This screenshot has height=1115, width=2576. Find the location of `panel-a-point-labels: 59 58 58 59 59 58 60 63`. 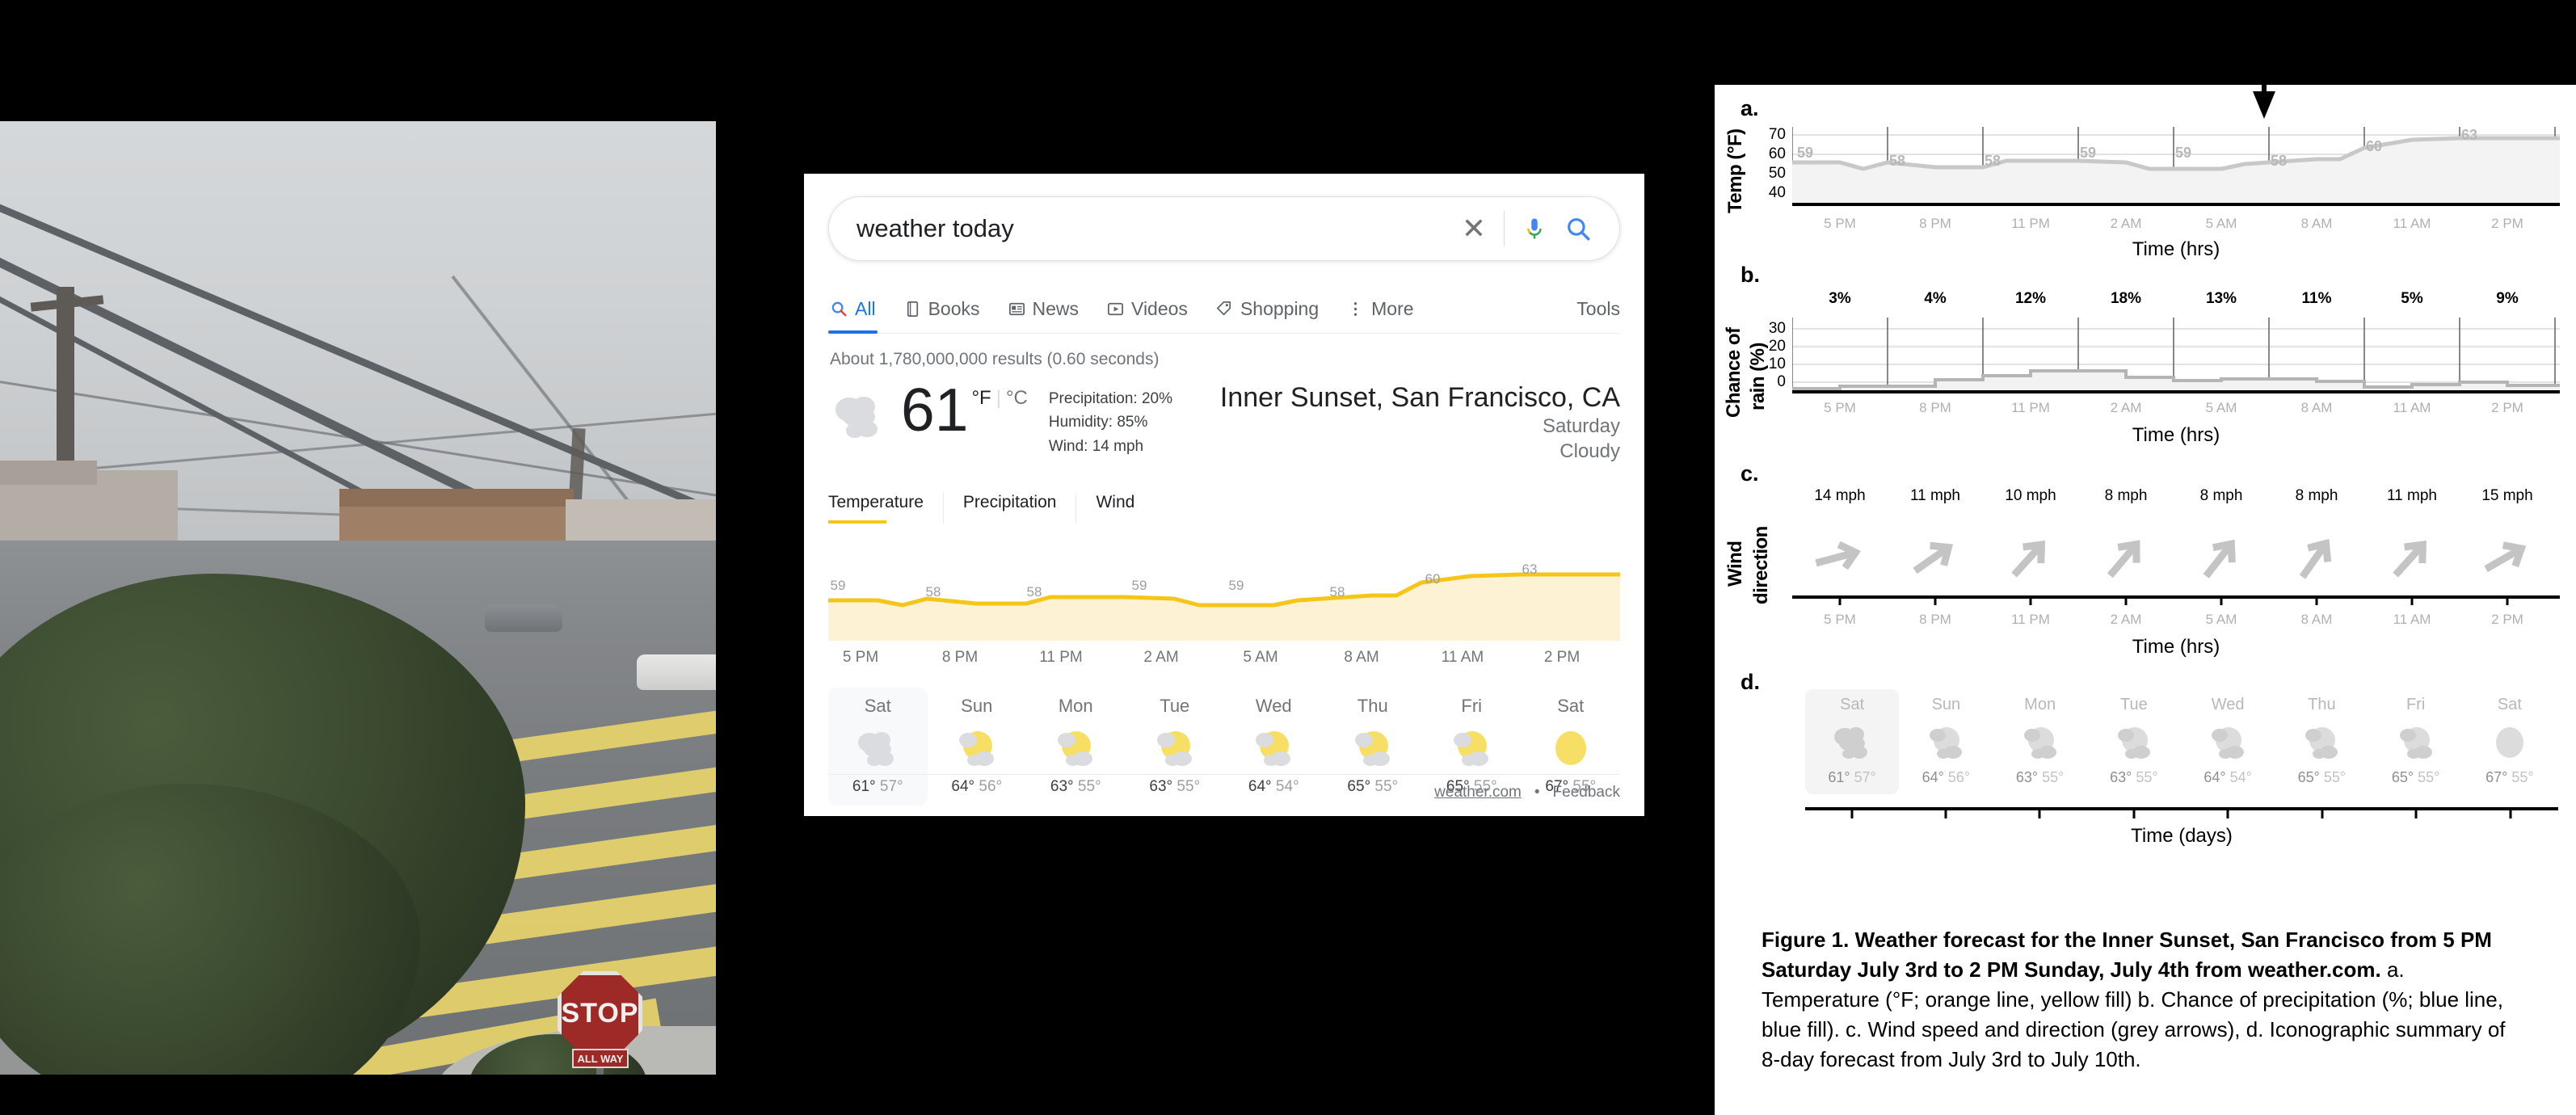

panel-a-point-labels: 59 58 58 59 59 58 60 63 is located at coordinates (2137, 148).